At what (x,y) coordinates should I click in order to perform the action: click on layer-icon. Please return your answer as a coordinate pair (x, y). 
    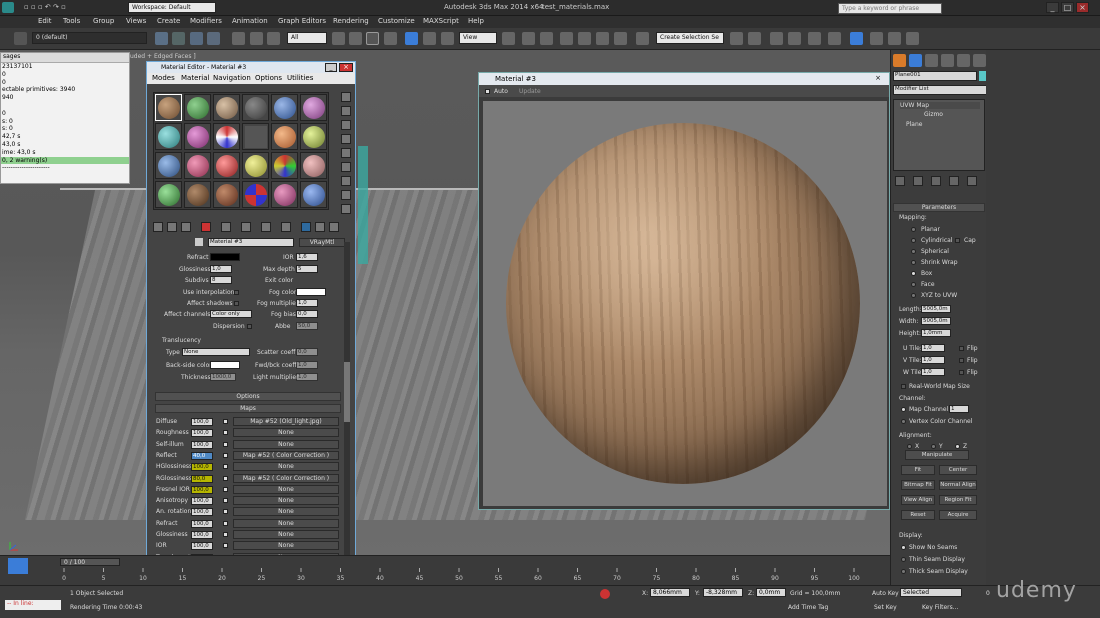
    Looking at the image, I should click on (161, 38).